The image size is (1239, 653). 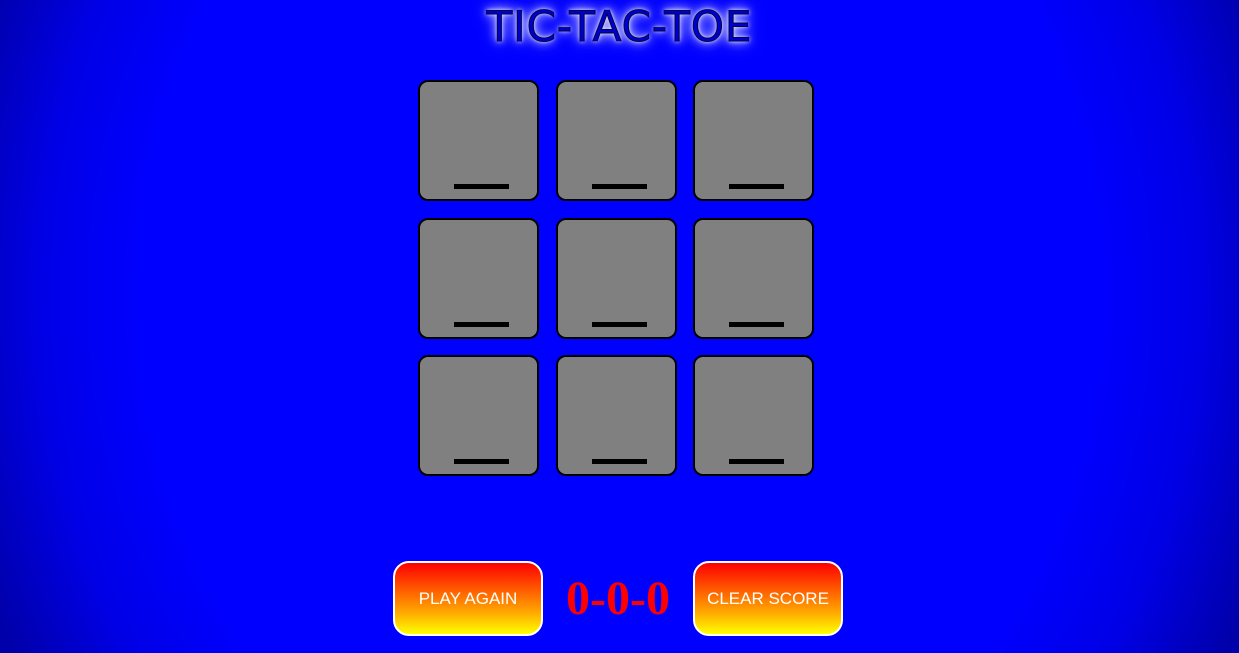 What do you see at coordinates (753, 140) in the screenshot?
I see `board-cell-3: _` at bounding box center [753, 140].